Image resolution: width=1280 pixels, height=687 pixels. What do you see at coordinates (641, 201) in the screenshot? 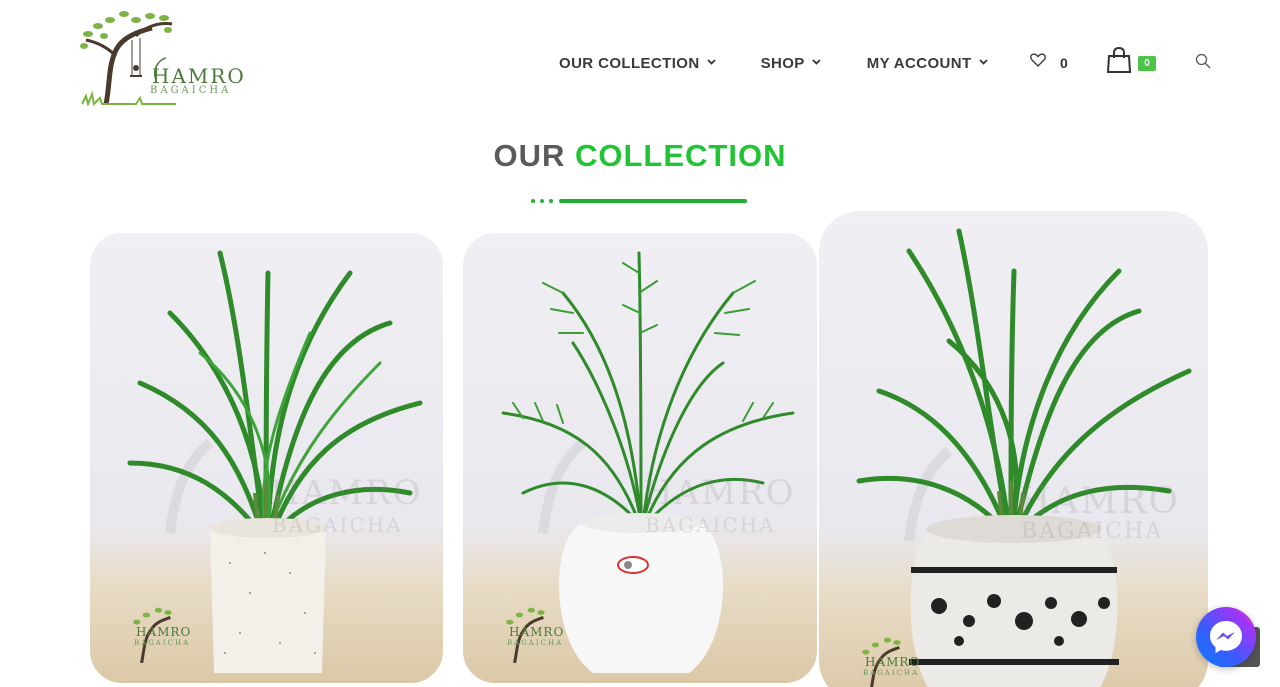
I see `title-divider` at bounding box center [641, 201].